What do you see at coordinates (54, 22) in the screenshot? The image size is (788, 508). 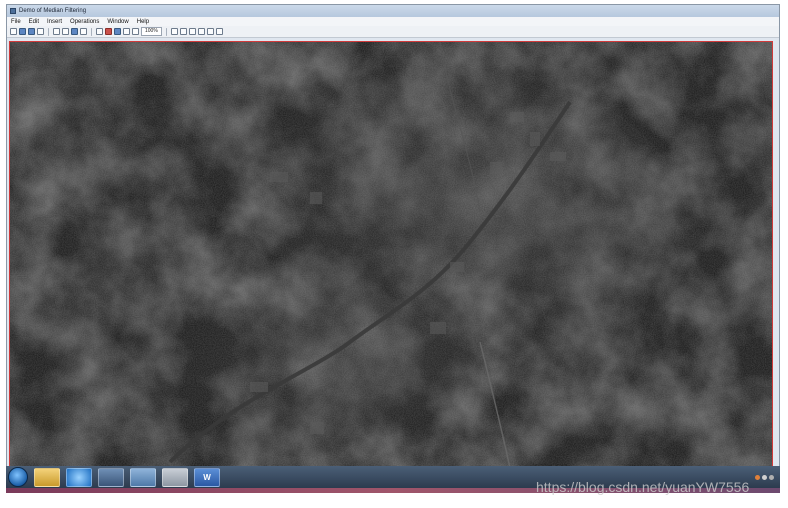 I see `menu-insert: Insert` at bounding box center [54, 22].